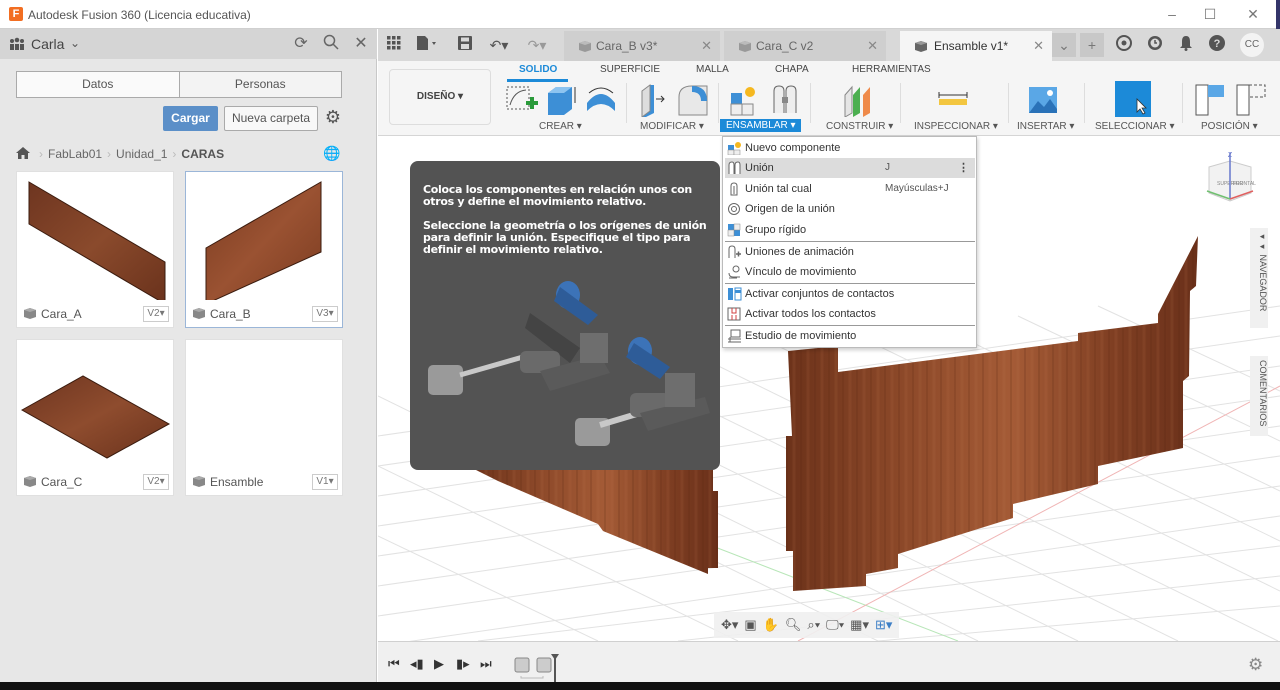 The width and height of the screenshot is (1280, 690). Describe the element at coordinates (859, 625) in the screenshot. I see `grid-settings-icon: ▦▾` at that location.